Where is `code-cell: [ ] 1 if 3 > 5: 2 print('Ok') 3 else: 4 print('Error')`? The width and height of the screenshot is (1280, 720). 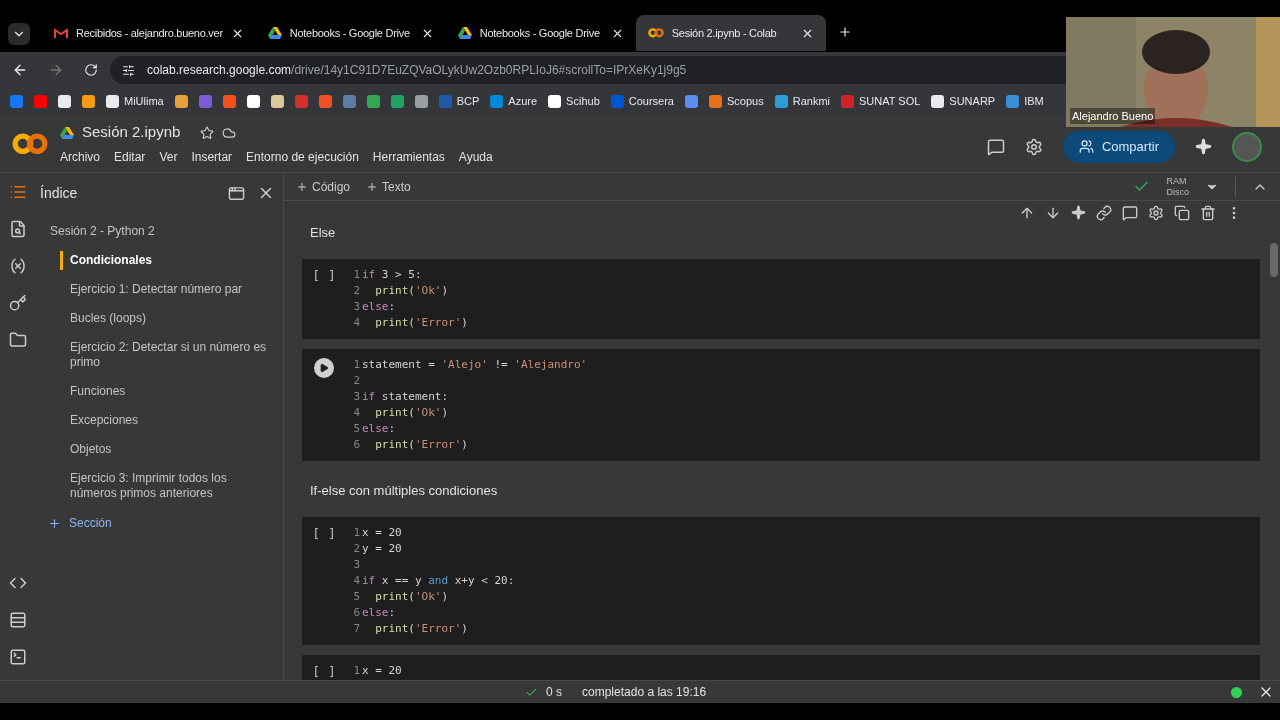
code-cell: [ ] 1 if 3 > 5: 2 print('Ok') 3 else: 4 print('Error') is located at coordinates (781, 299).